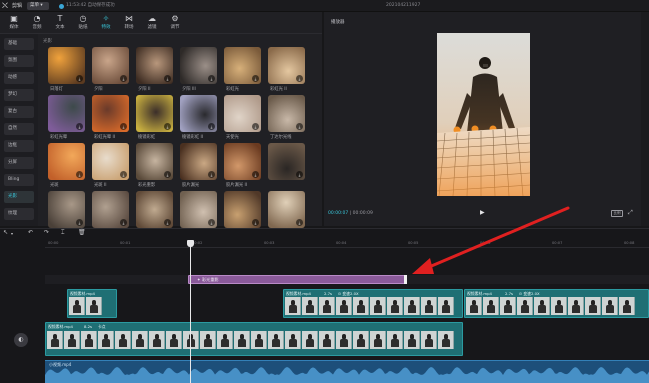 This screenshot has height=383, width=649. Describe the element at coordinates (341, 243) in the screenshot. I see `ruler-tick-label: 00:04` at that location.